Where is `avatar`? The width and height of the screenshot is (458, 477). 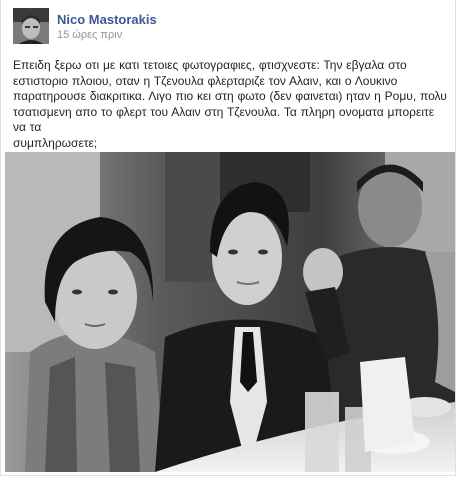 avatar is located at coordinates (31, 26).